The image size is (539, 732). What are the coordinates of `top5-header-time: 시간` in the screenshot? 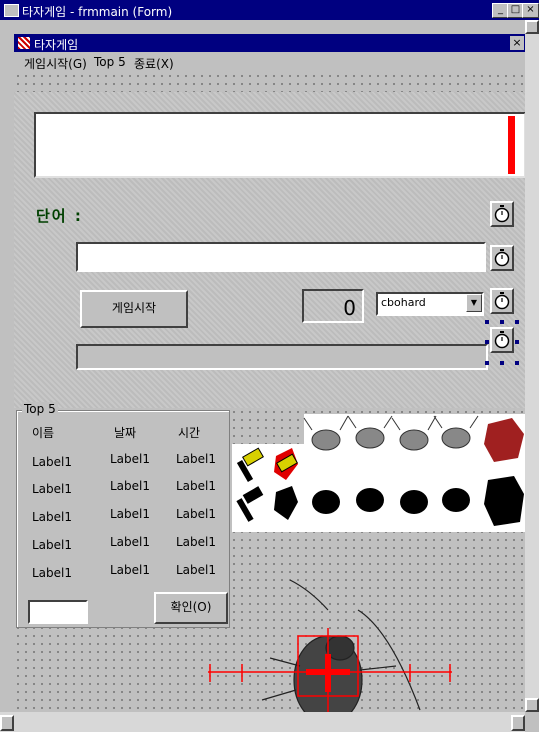 It's located at (189, 433).